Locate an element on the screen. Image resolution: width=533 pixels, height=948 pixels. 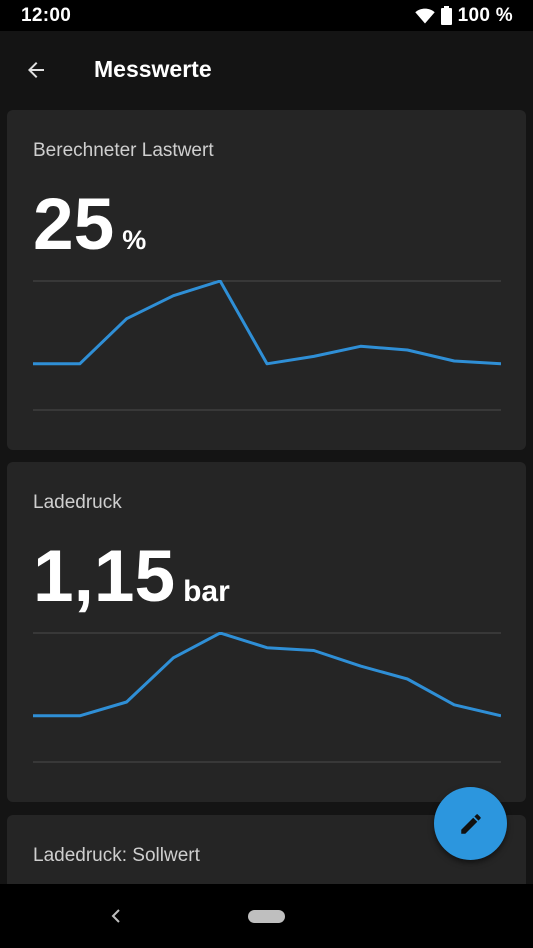
home-pill-icon is located at coordinates (266, 916).